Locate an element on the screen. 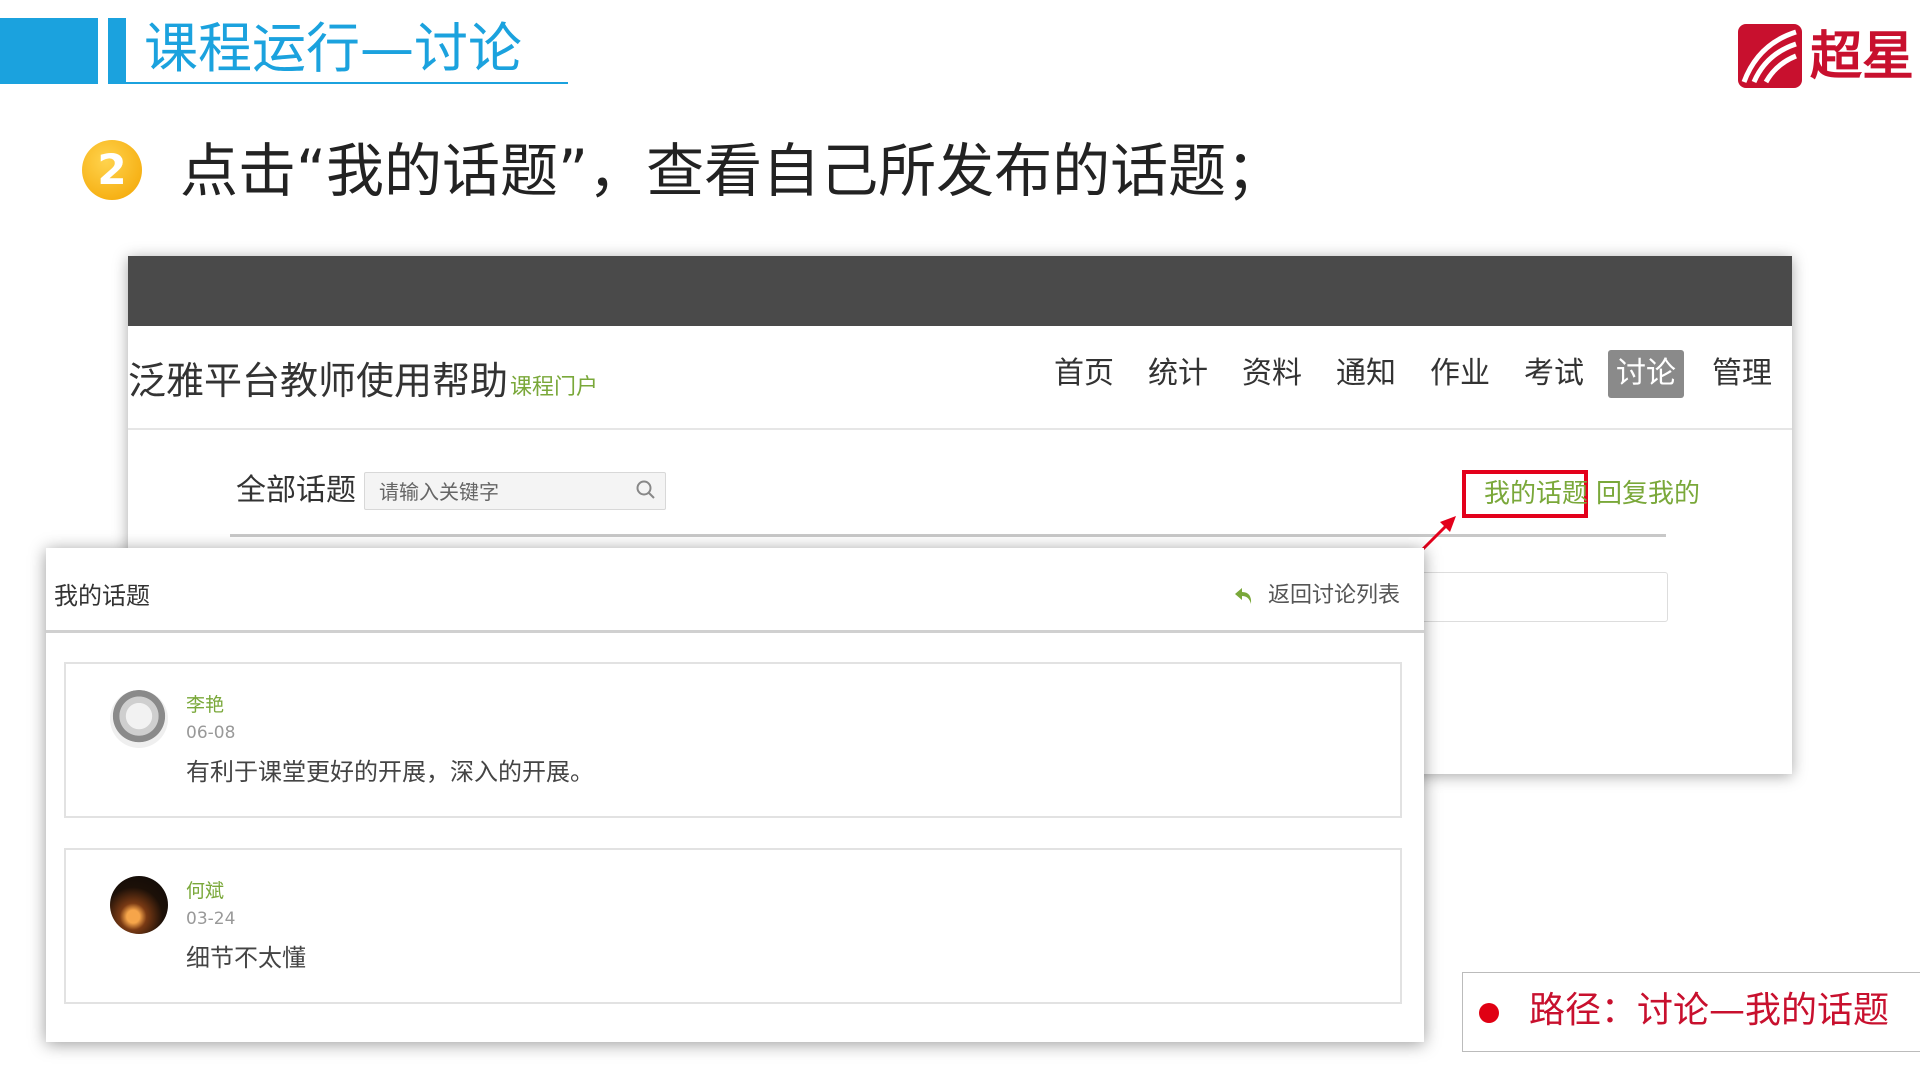  nav-item-resources: 资料 is located at coordinates (1272, 374).